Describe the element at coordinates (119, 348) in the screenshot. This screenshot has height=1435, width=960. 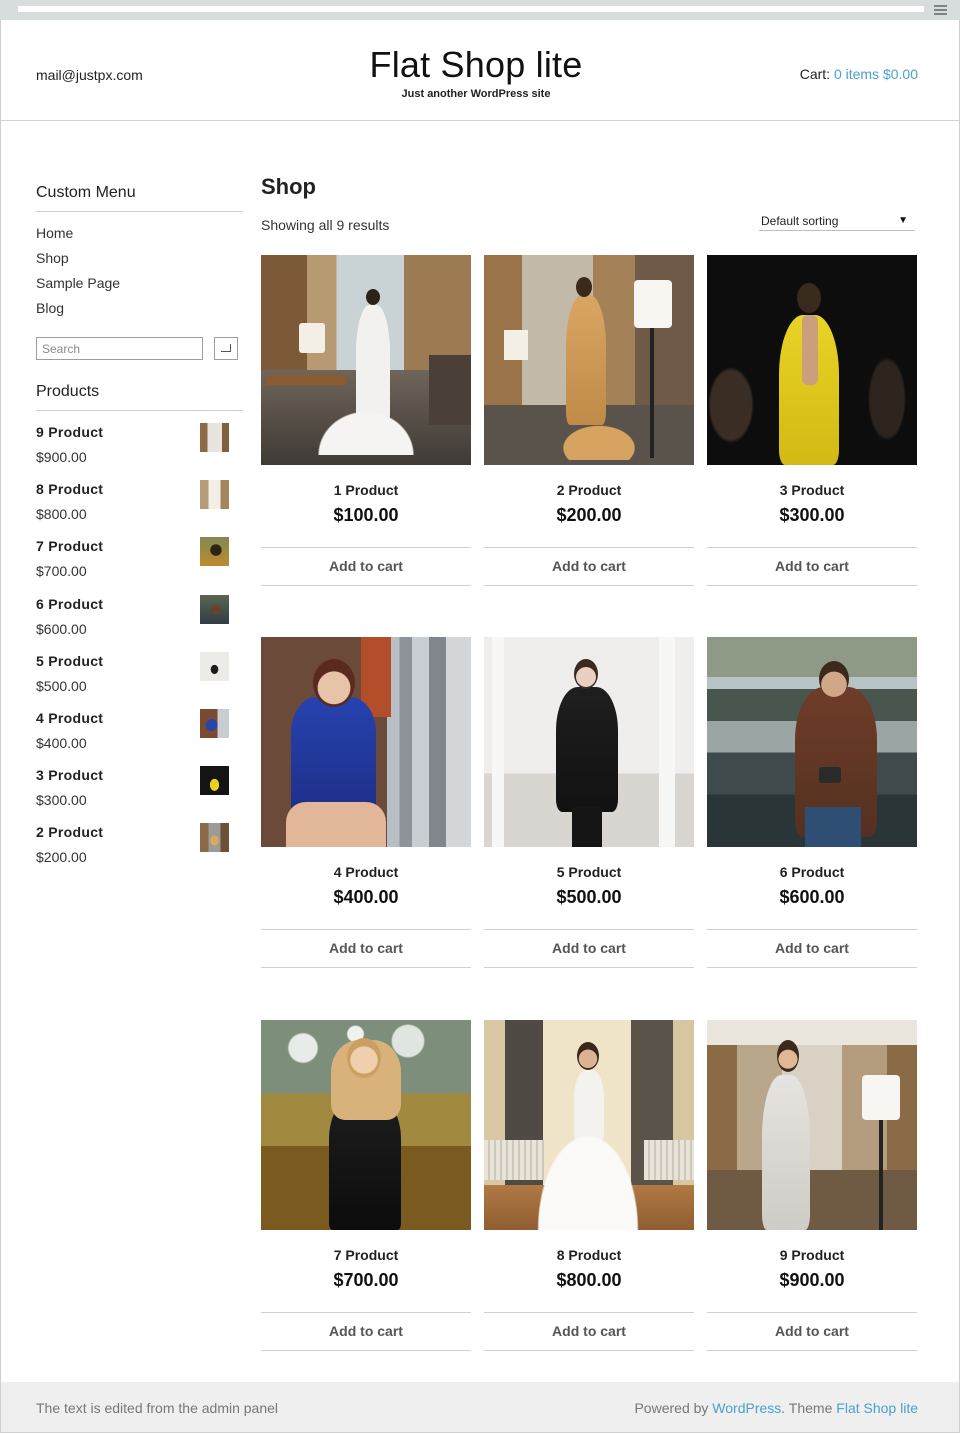
I see `search-input` at that location.